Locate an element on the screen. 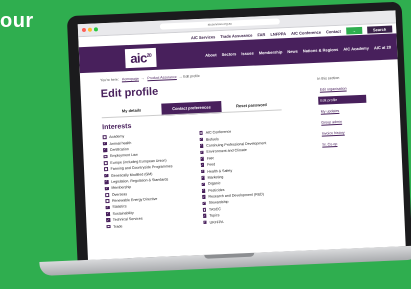 This screenshot has width=411, height=289. sidebar-item-sr-coop: Sr. Co-op is located at coordinates (344, 144).